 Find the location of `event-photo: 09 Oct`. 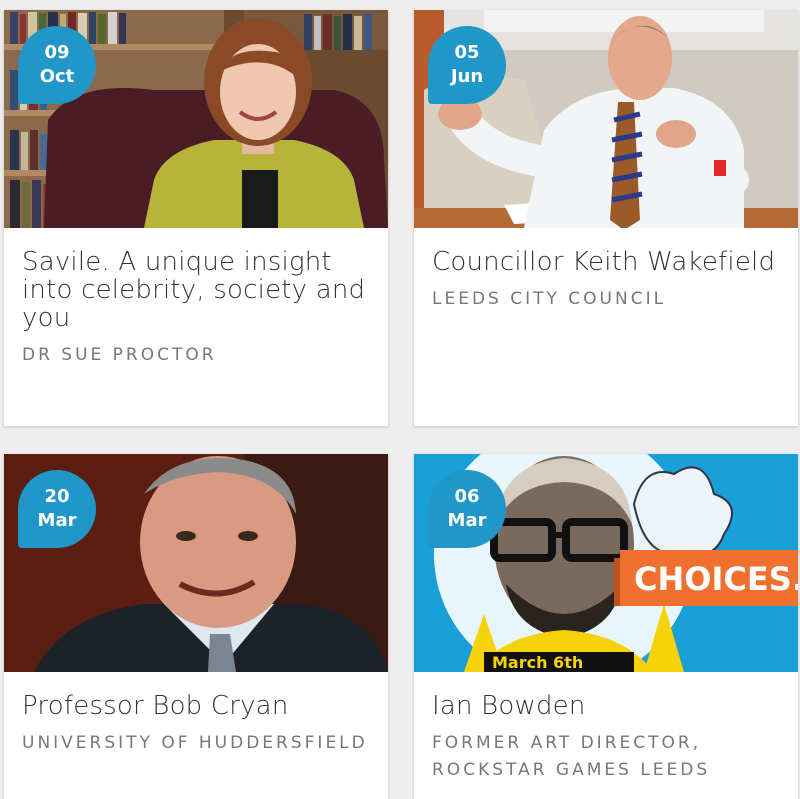

event-photo: 09 Oct is located at coordinates (196, 119).